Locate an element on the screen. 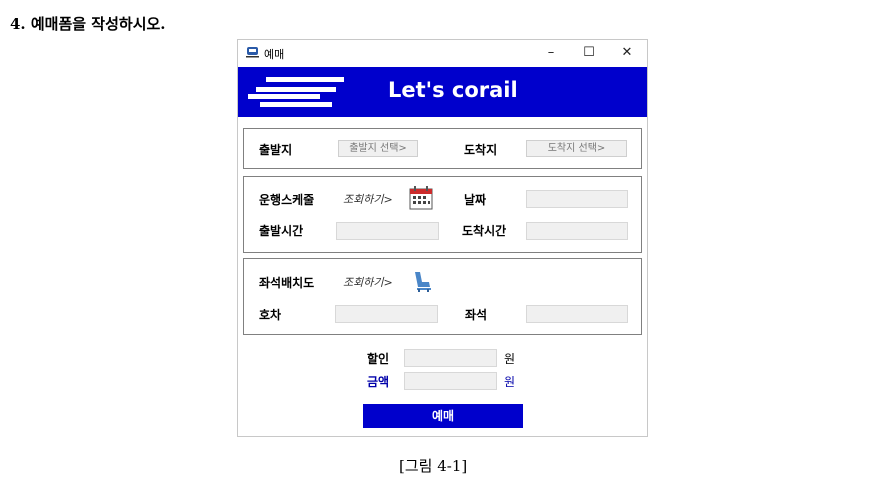 The height and width of the screenshot is (488, 887). route-group: 출발지 출발지 선택> 도착지 도착지 선택> is located at coordinates (442, 148).